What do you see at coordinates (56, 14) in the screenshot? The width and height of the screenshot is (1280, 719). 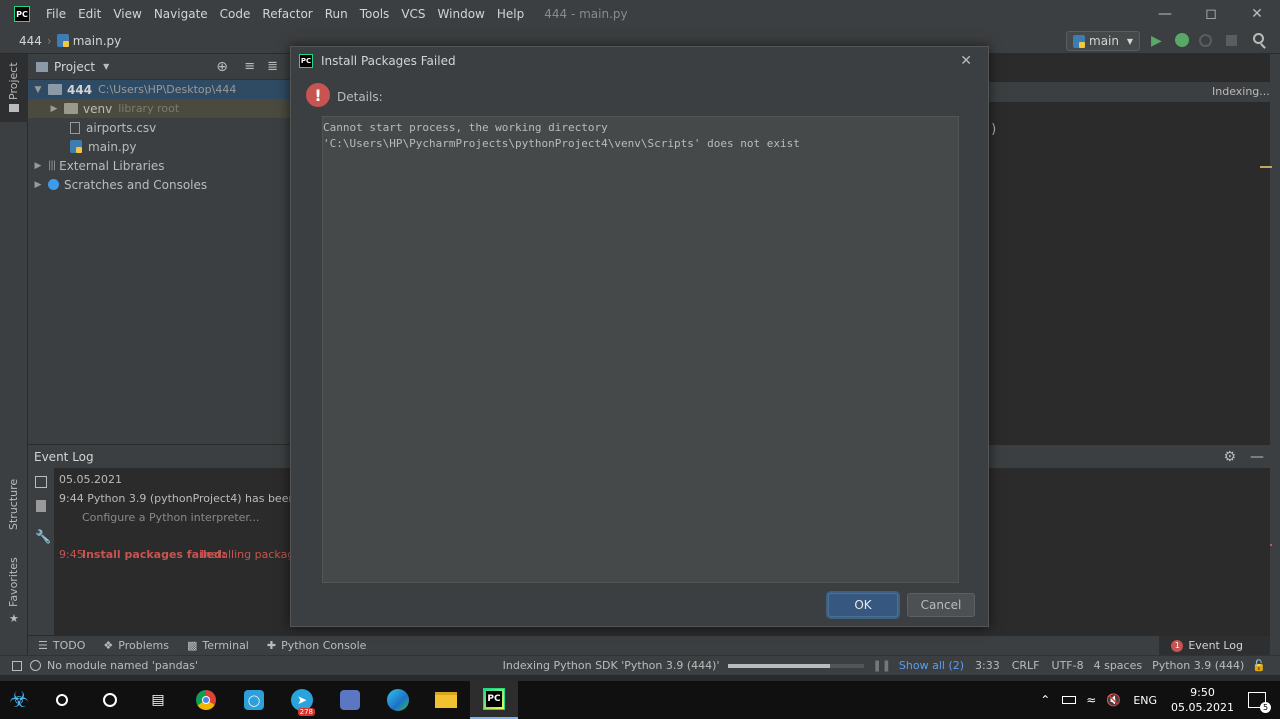 I see `menu-file: File` at bounding box center [56, 14].